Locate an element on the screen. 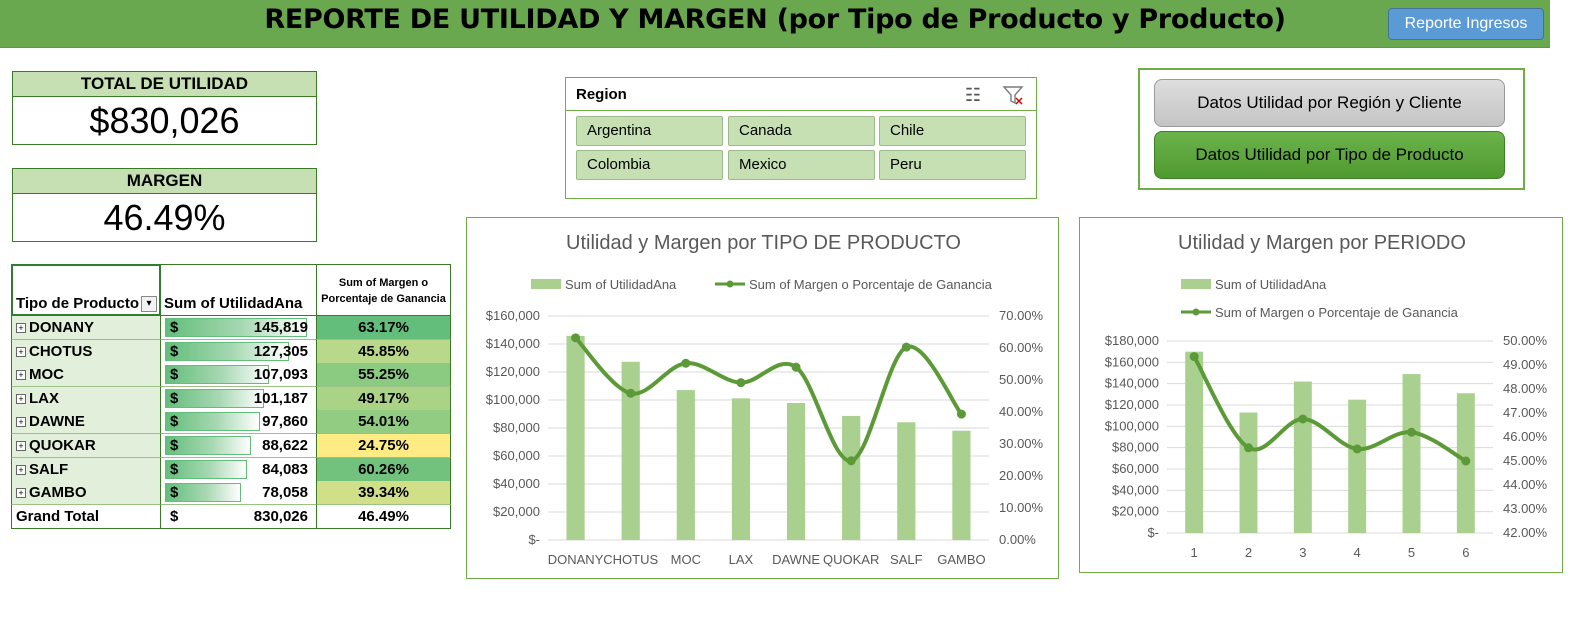  y2-tick-label: 44.00% is located at coordinates (1525, 484).